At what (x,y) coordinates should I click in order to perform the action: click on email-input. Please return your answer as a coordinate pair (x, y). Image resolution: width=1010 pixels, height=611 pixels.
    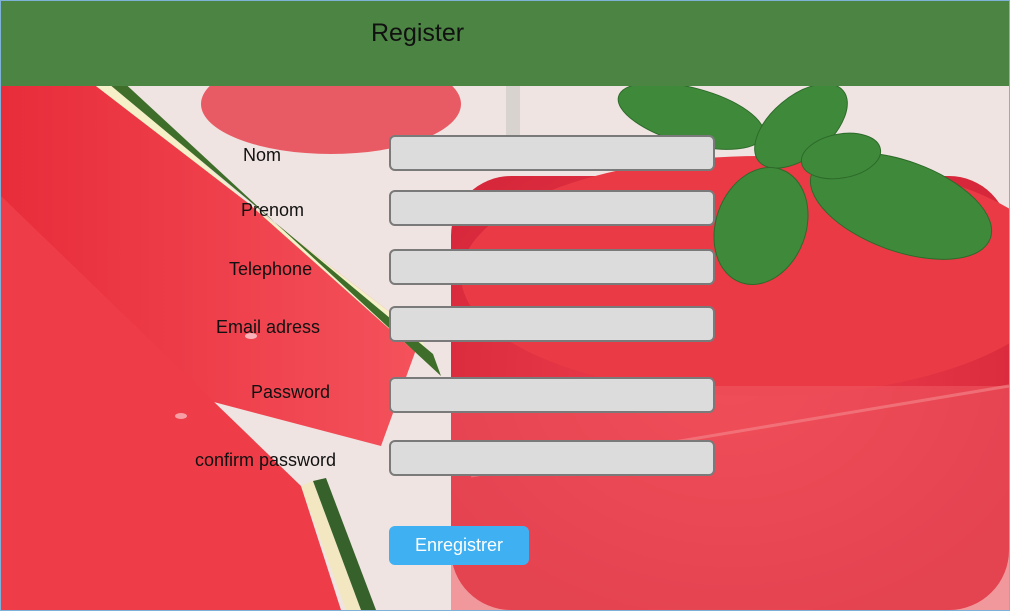
    Looking at the image, I should click on (552, 324).